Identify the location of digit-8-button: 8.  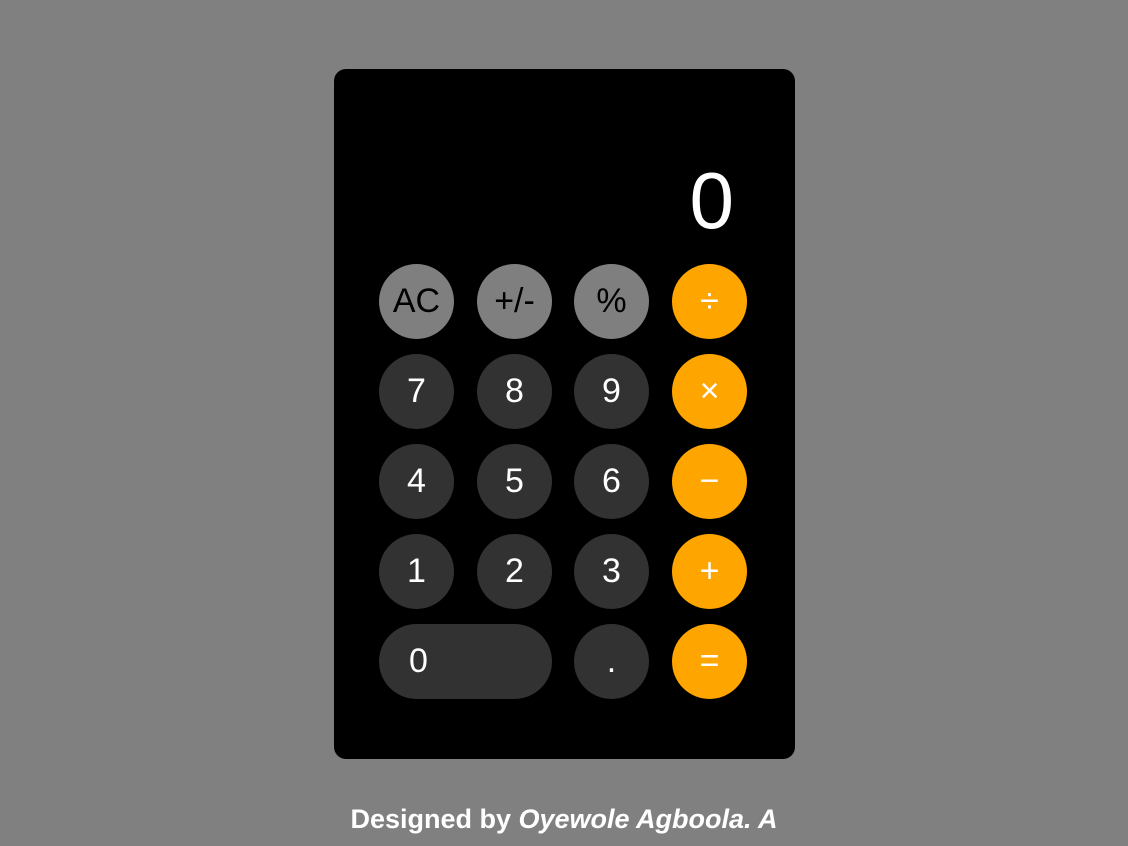
(514, 391).